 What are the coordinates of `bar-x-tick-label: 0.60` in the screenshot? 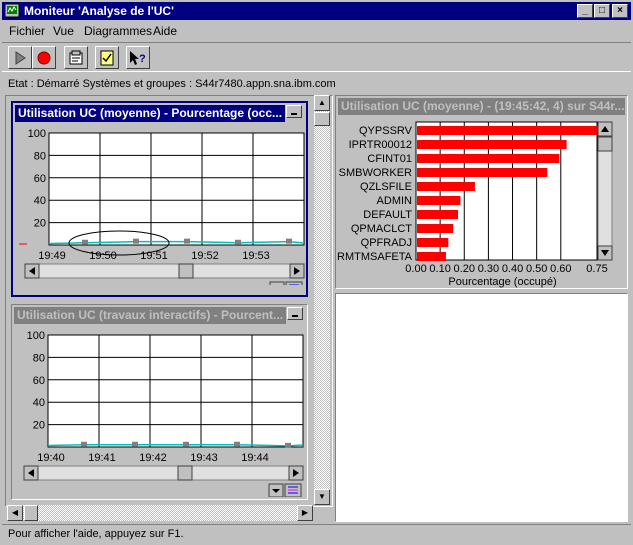 It's located at (560, 269).